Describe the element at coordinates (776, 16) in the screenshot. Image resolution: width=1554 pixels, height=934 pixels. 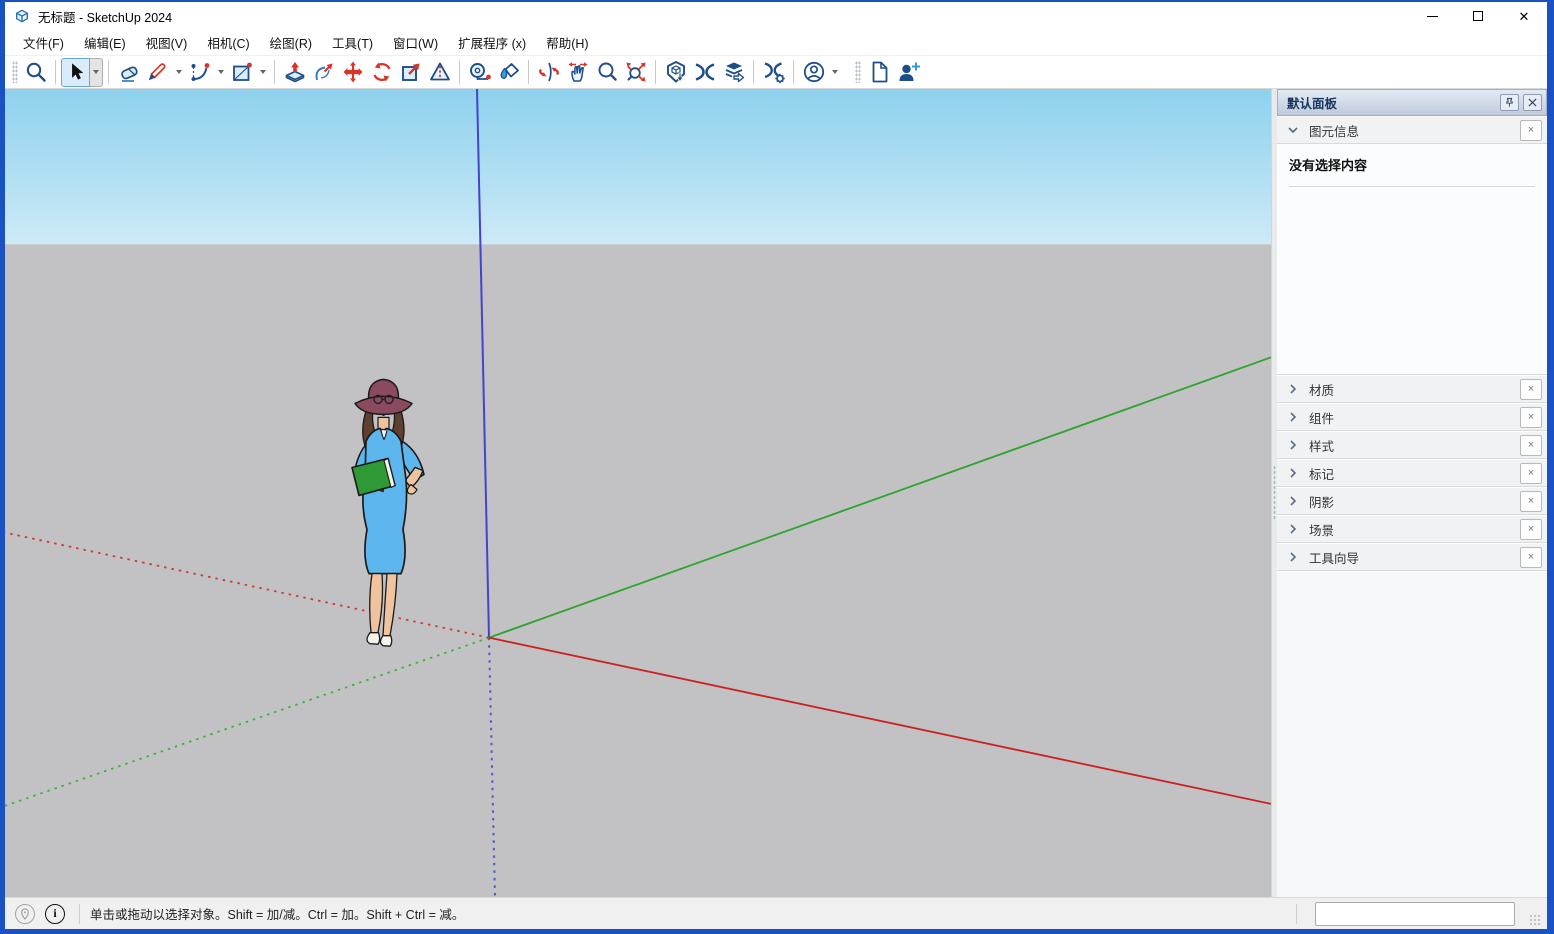
I see `title-bar: 无标题 - SketchUp 2024 ✕` at that location.